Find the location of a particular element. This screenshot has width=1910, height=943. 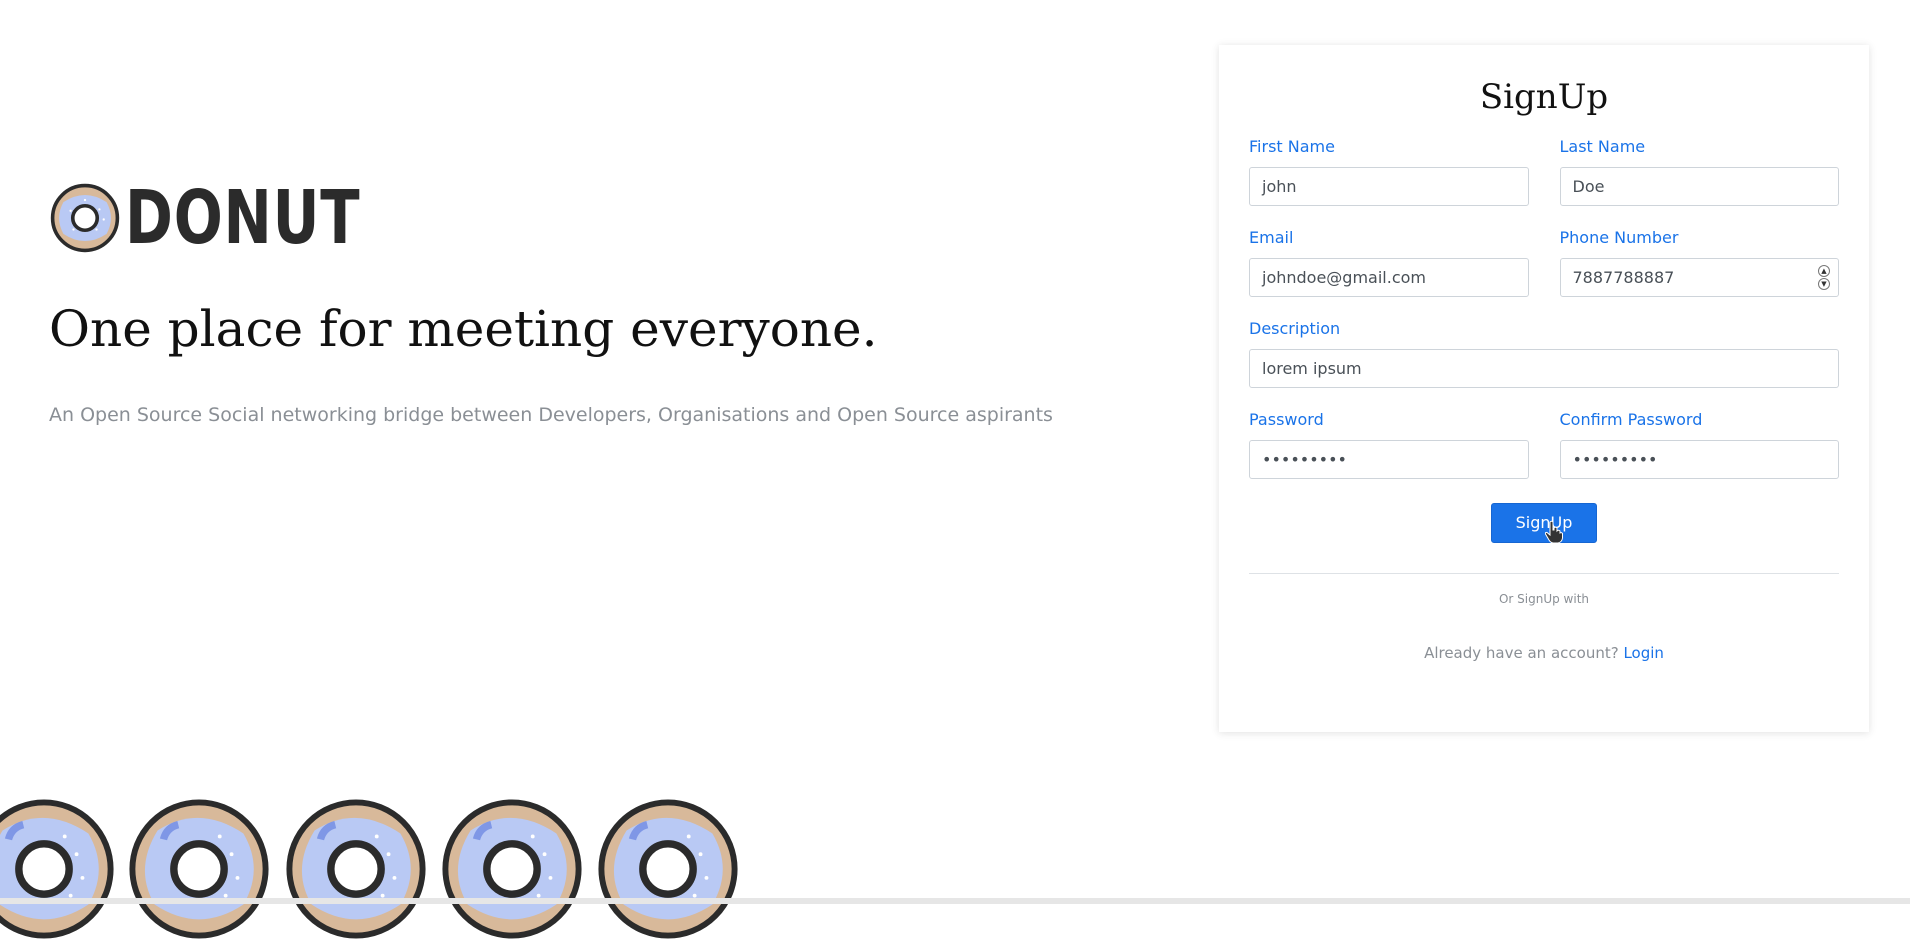

login-prompt-text: Already have an account? is located at coordinates (1521, 653).